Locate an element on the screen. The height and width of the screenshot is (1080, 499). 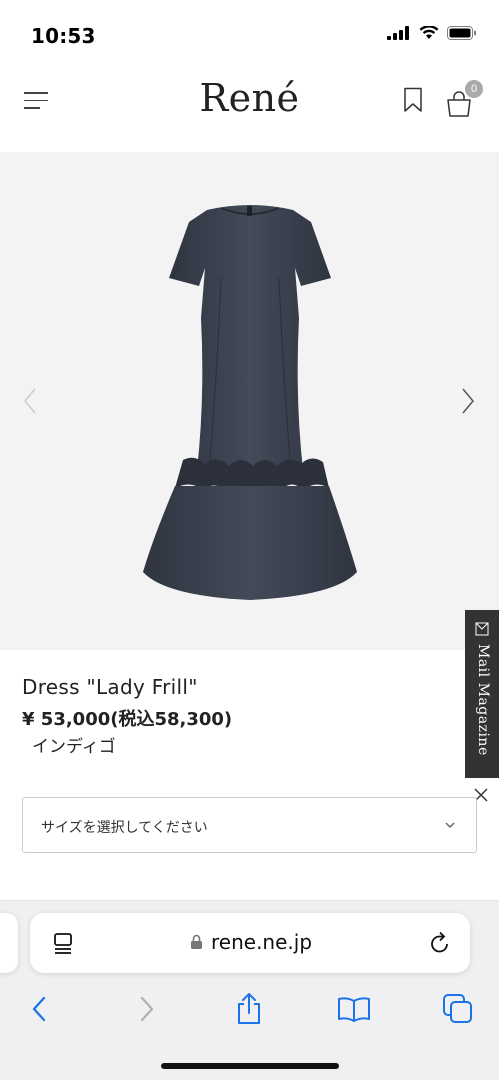
share-icon is located at coordinates (249, 1008).